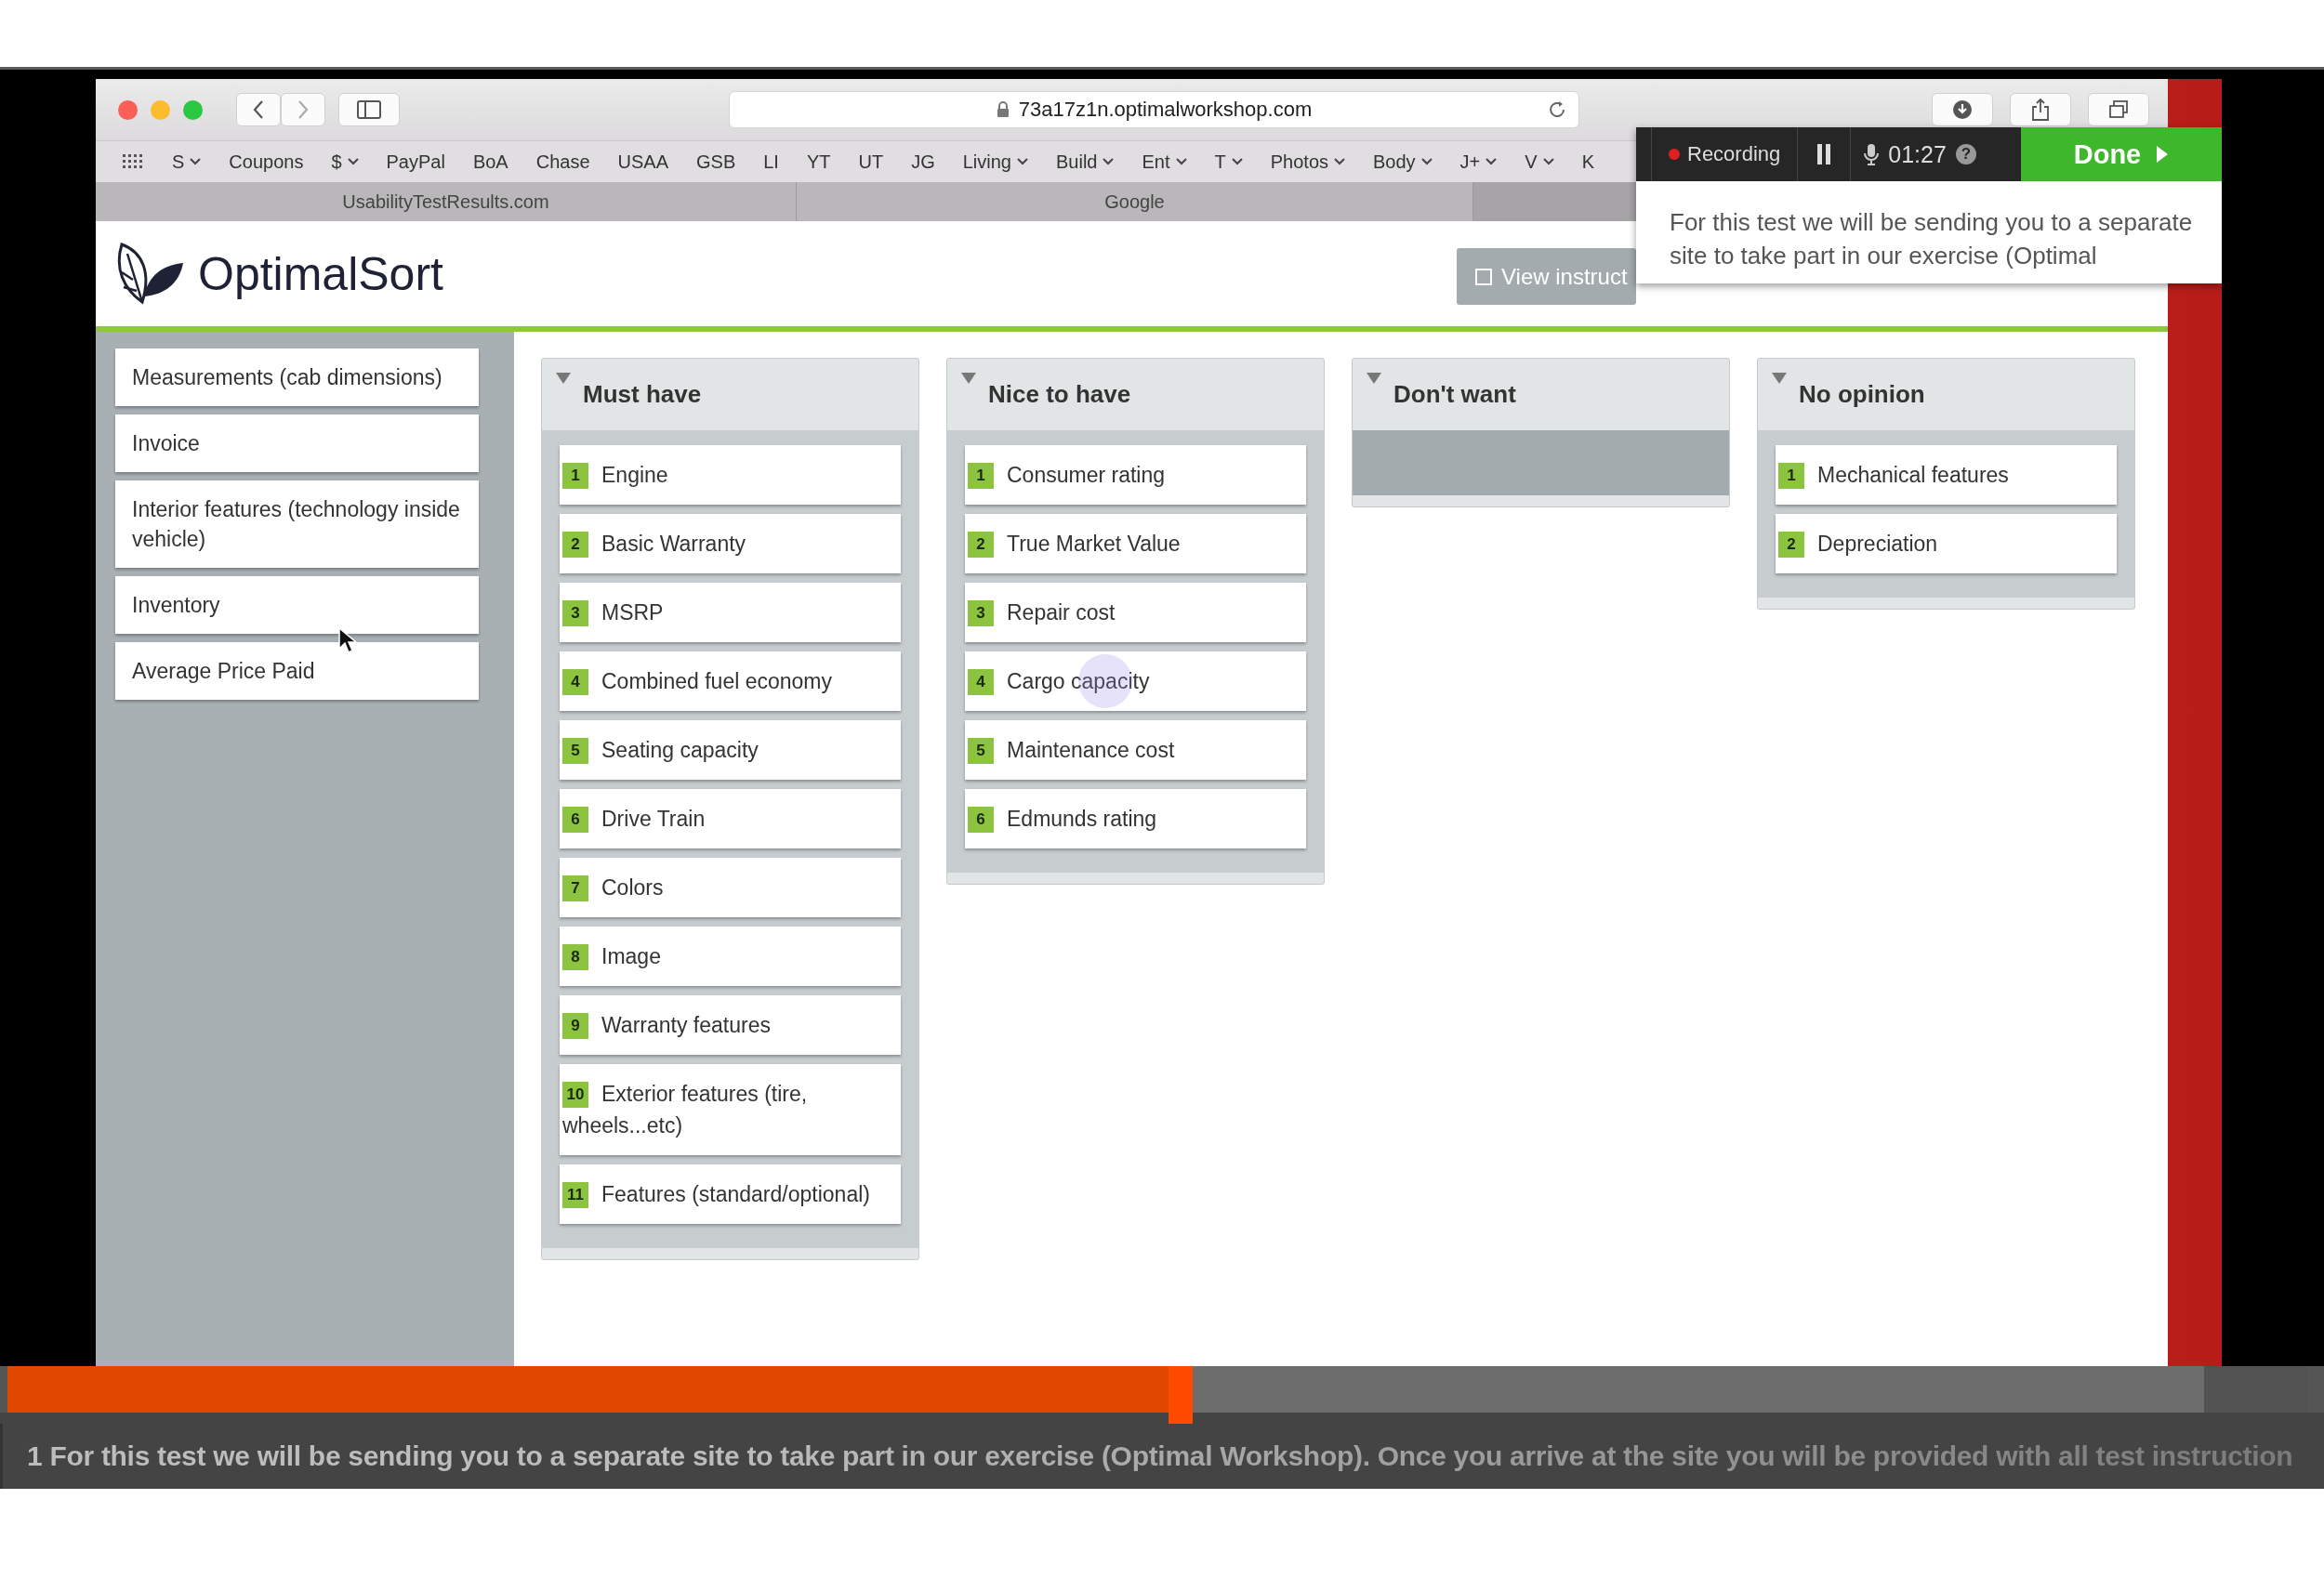  Describe the element at coordinates (730, 887) in the screenshot. I see `sorted-card: 7 Colors` at that location.